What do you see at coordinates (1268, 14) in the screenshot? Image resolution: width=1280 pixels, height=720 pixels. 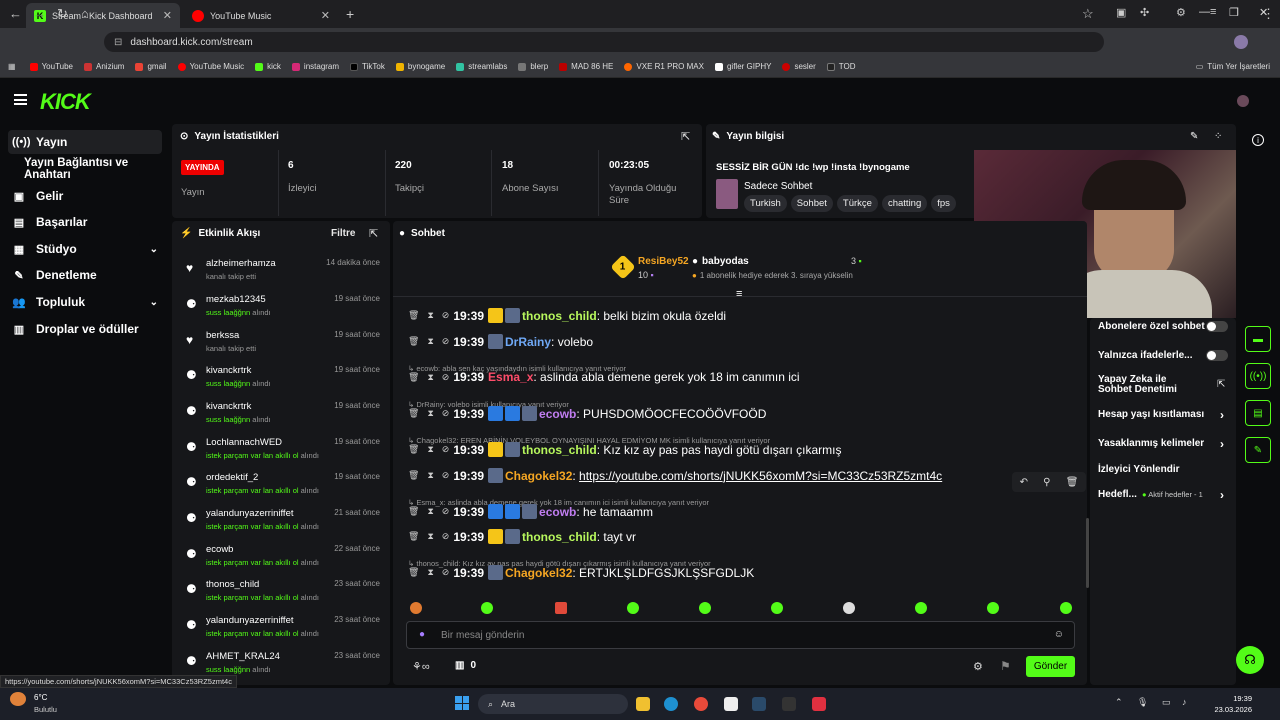 I see `menu-dots-icon: ⋮` at bounding box center [1268, 14].